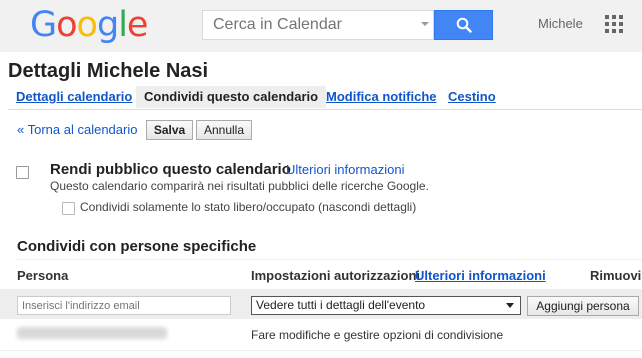  I want to click on apps-grid-icon, so click(614, 24).